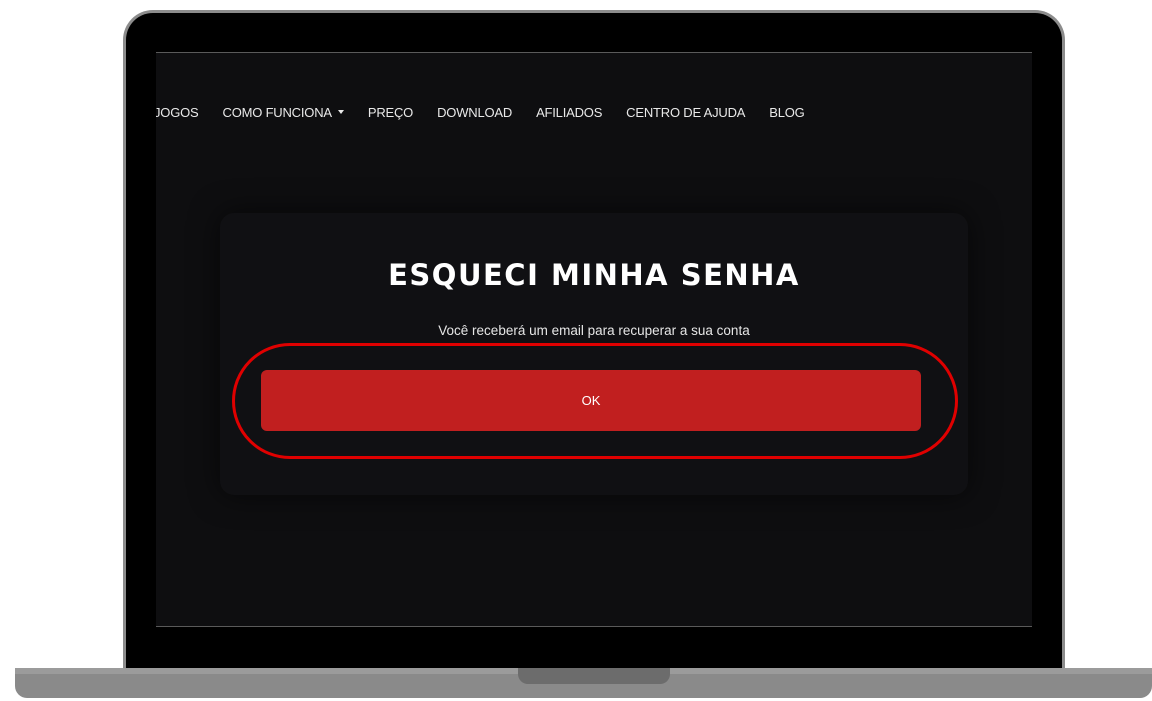  What do you see at coordinates (340, 112) in the screenshot?
I see `caret-down-icon` at bounding box center [340, 112].